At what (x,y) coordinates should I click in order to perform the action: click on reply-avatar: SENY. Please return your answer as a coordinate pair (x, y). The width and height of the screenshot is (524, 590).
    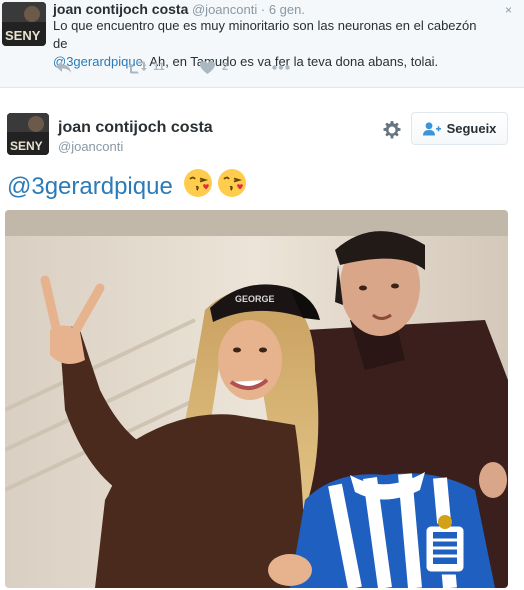
    Looking at the image, I should click on (24, 24).